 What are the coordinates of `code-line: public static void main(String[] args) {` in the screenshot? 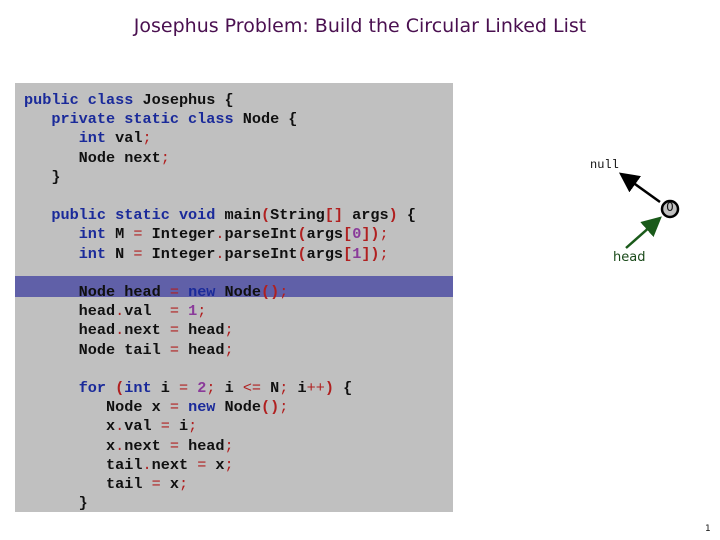 It's located at (220, 215).